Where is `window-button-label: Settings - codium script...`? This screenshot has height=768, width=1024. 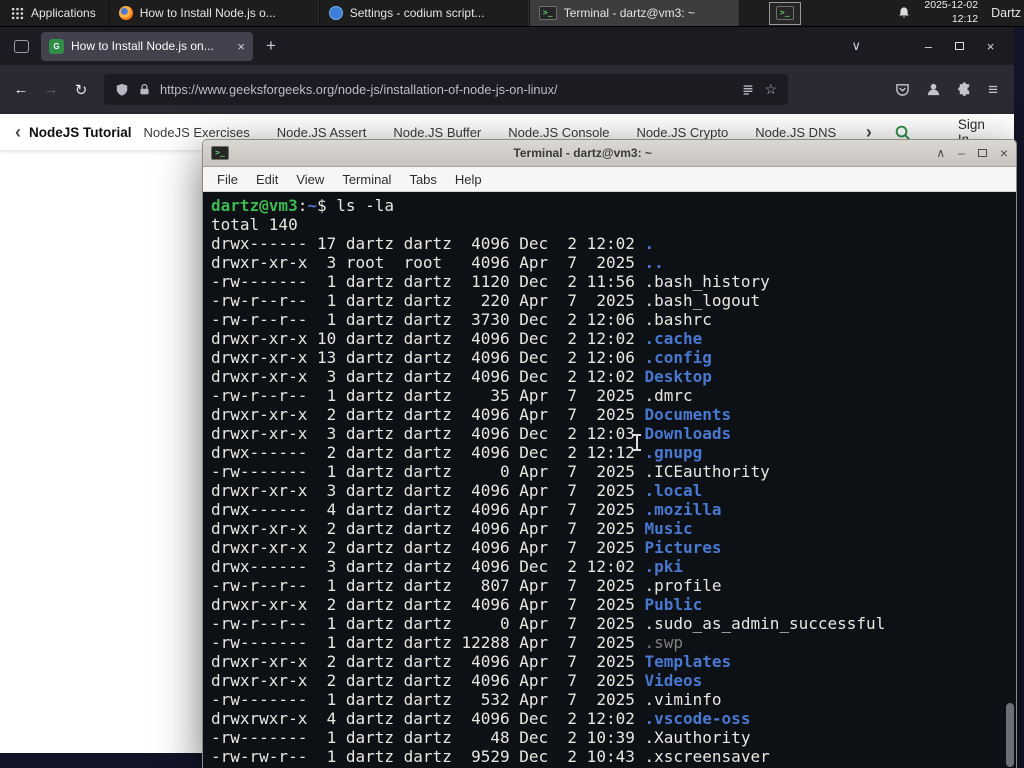
window-button-label: Settings - codium script... is located at coordinates (417, 13).